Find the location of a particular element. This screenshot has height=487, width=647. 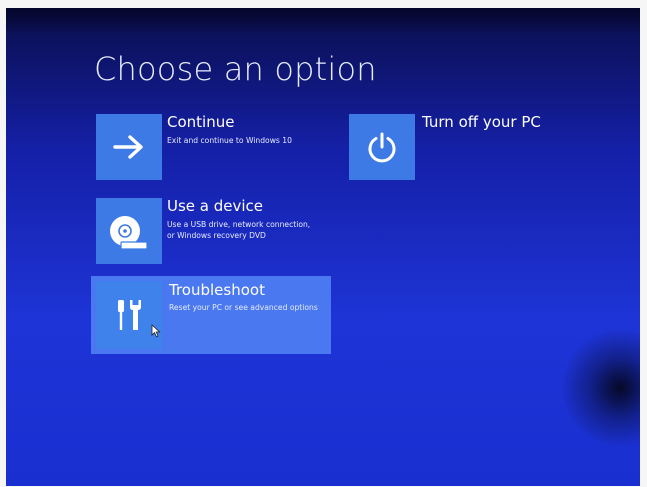

page-title: Choose an option is located at coordinates (235, 69).